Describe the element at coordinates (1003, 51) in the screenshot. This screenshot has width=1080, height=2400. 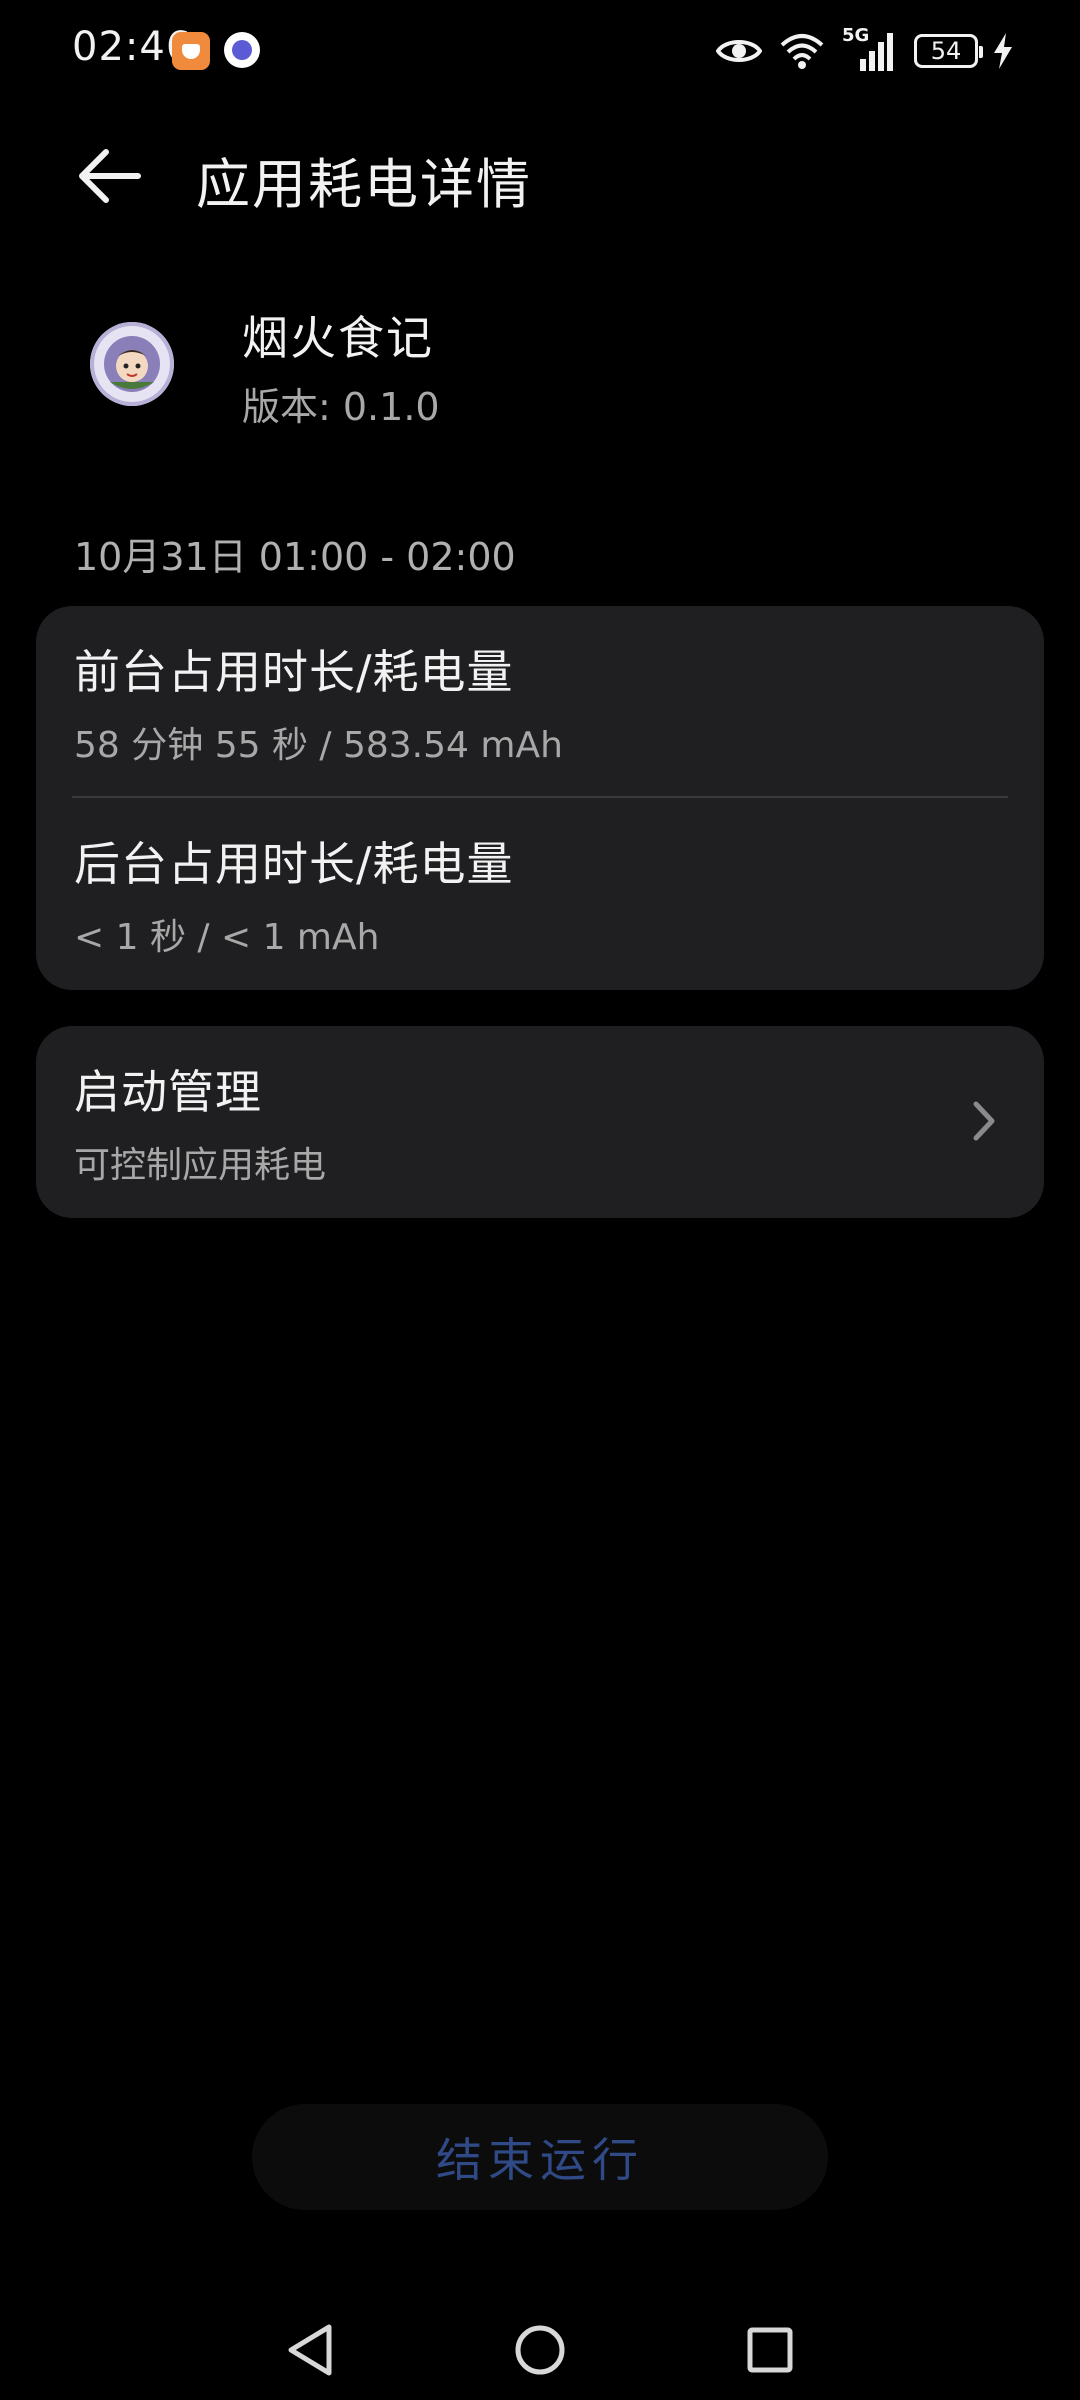
I see `charging-bolt-icon` at that location.